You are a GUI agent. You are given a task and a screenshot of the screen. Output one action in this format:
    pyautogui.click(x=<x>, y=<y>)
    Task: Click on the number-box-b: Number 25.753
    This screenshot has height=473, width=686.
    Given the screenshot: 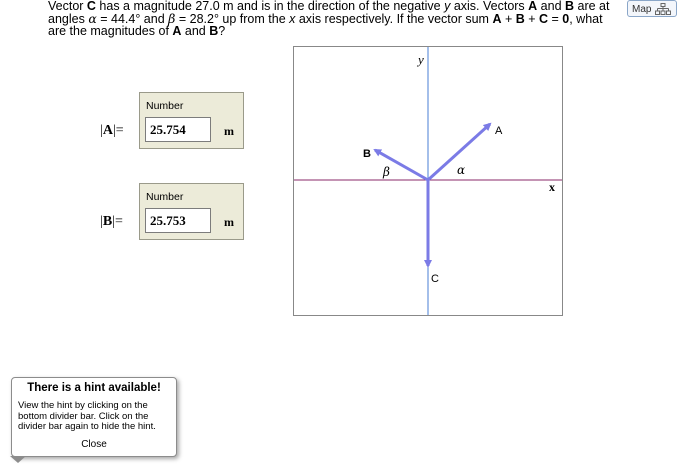 What is the action you would take?
    pyautogui.click(x=191, y=211)
    